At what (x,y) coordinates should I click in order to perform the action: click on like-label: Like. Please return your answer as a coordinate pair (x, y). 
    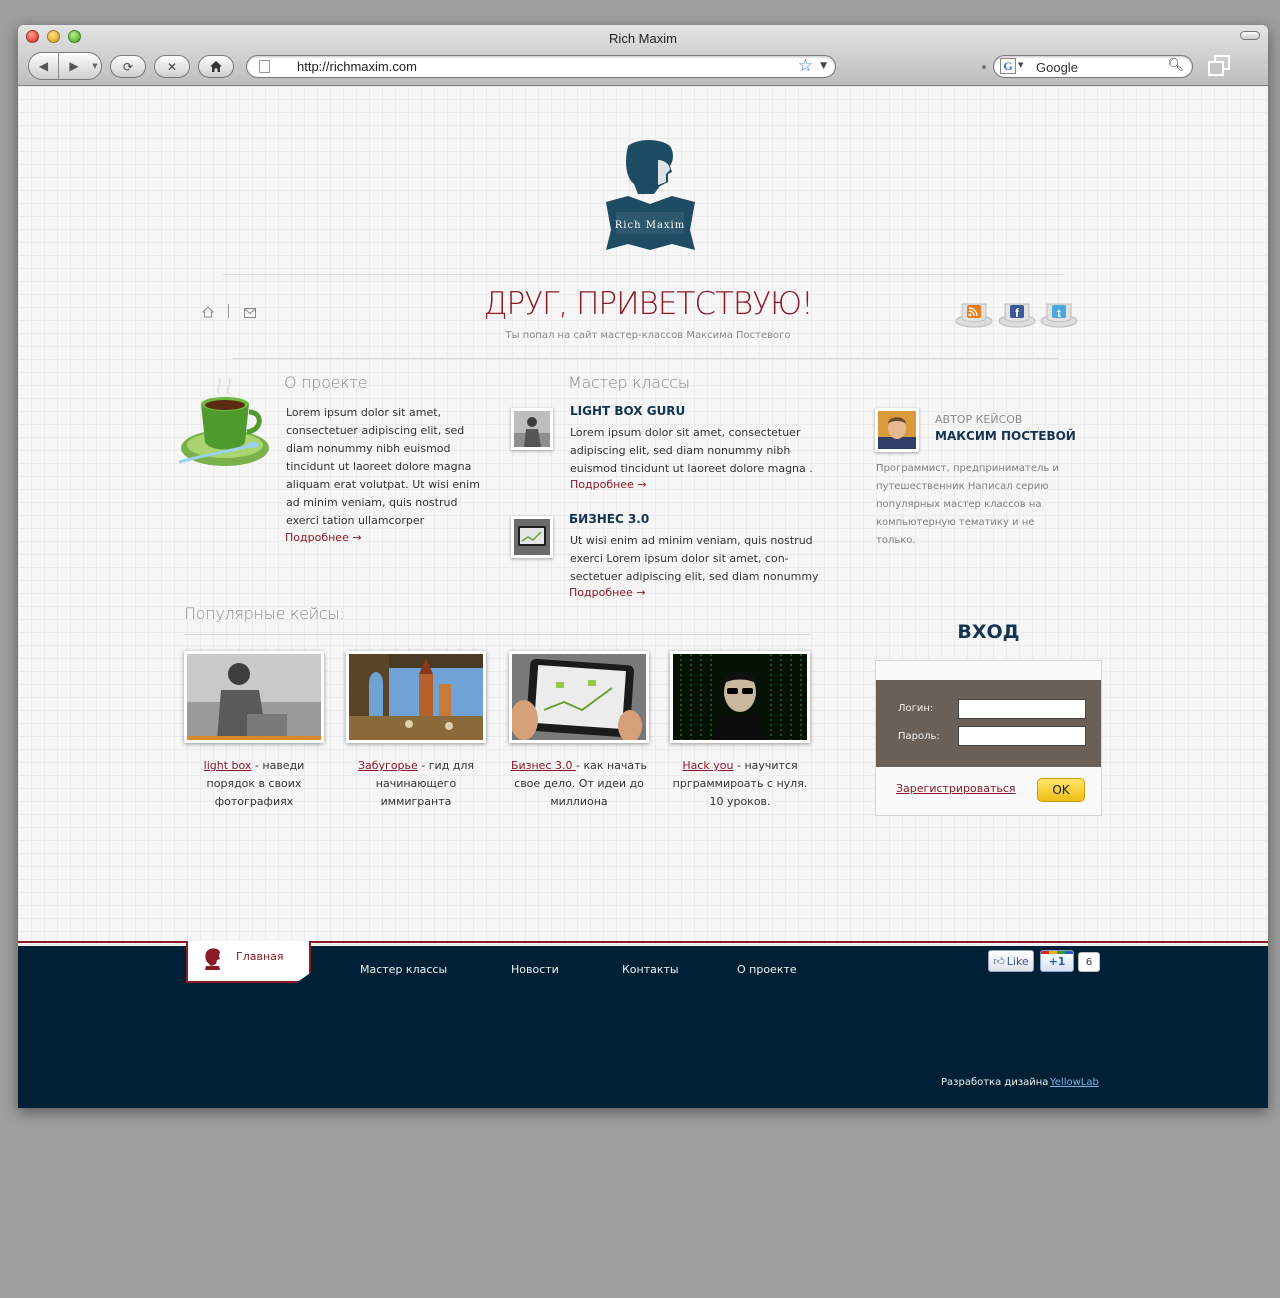
    Looking at the image, I should click on (1017, 961).